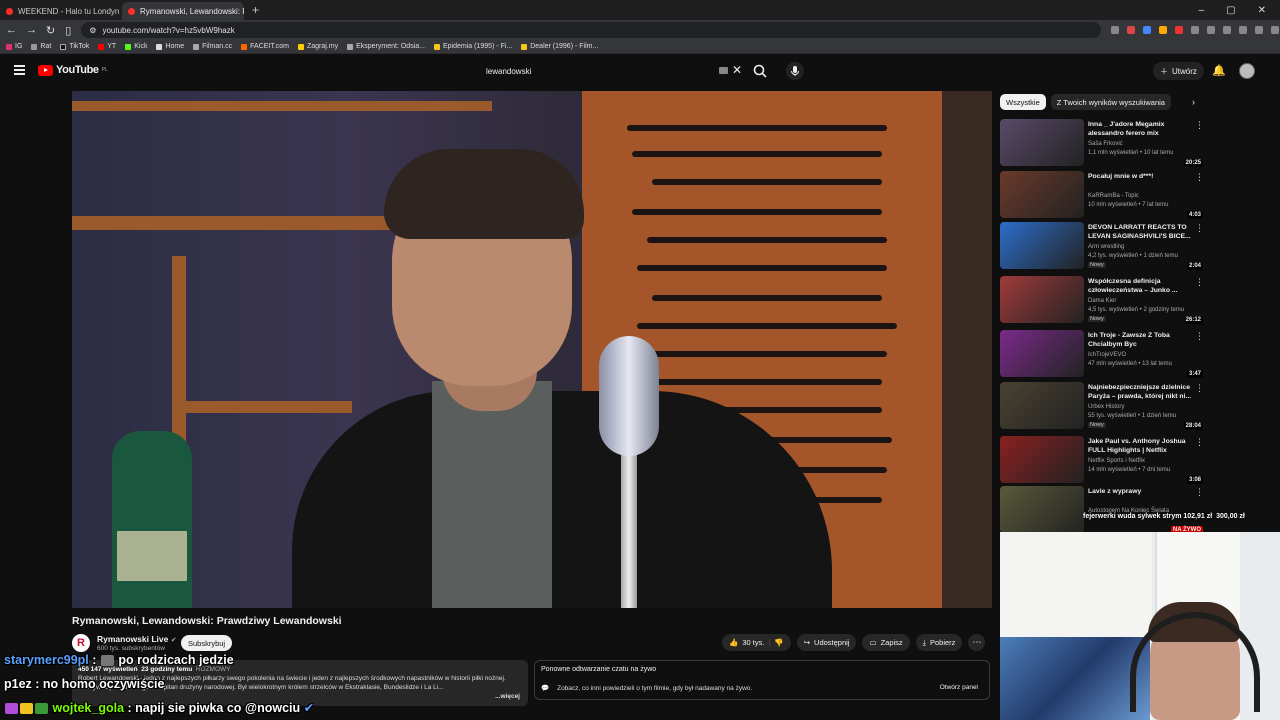 The width and height of the screenshot is (1280, 720). I want to click on open-panel-button: Otwórz panel, so click(959, 687).